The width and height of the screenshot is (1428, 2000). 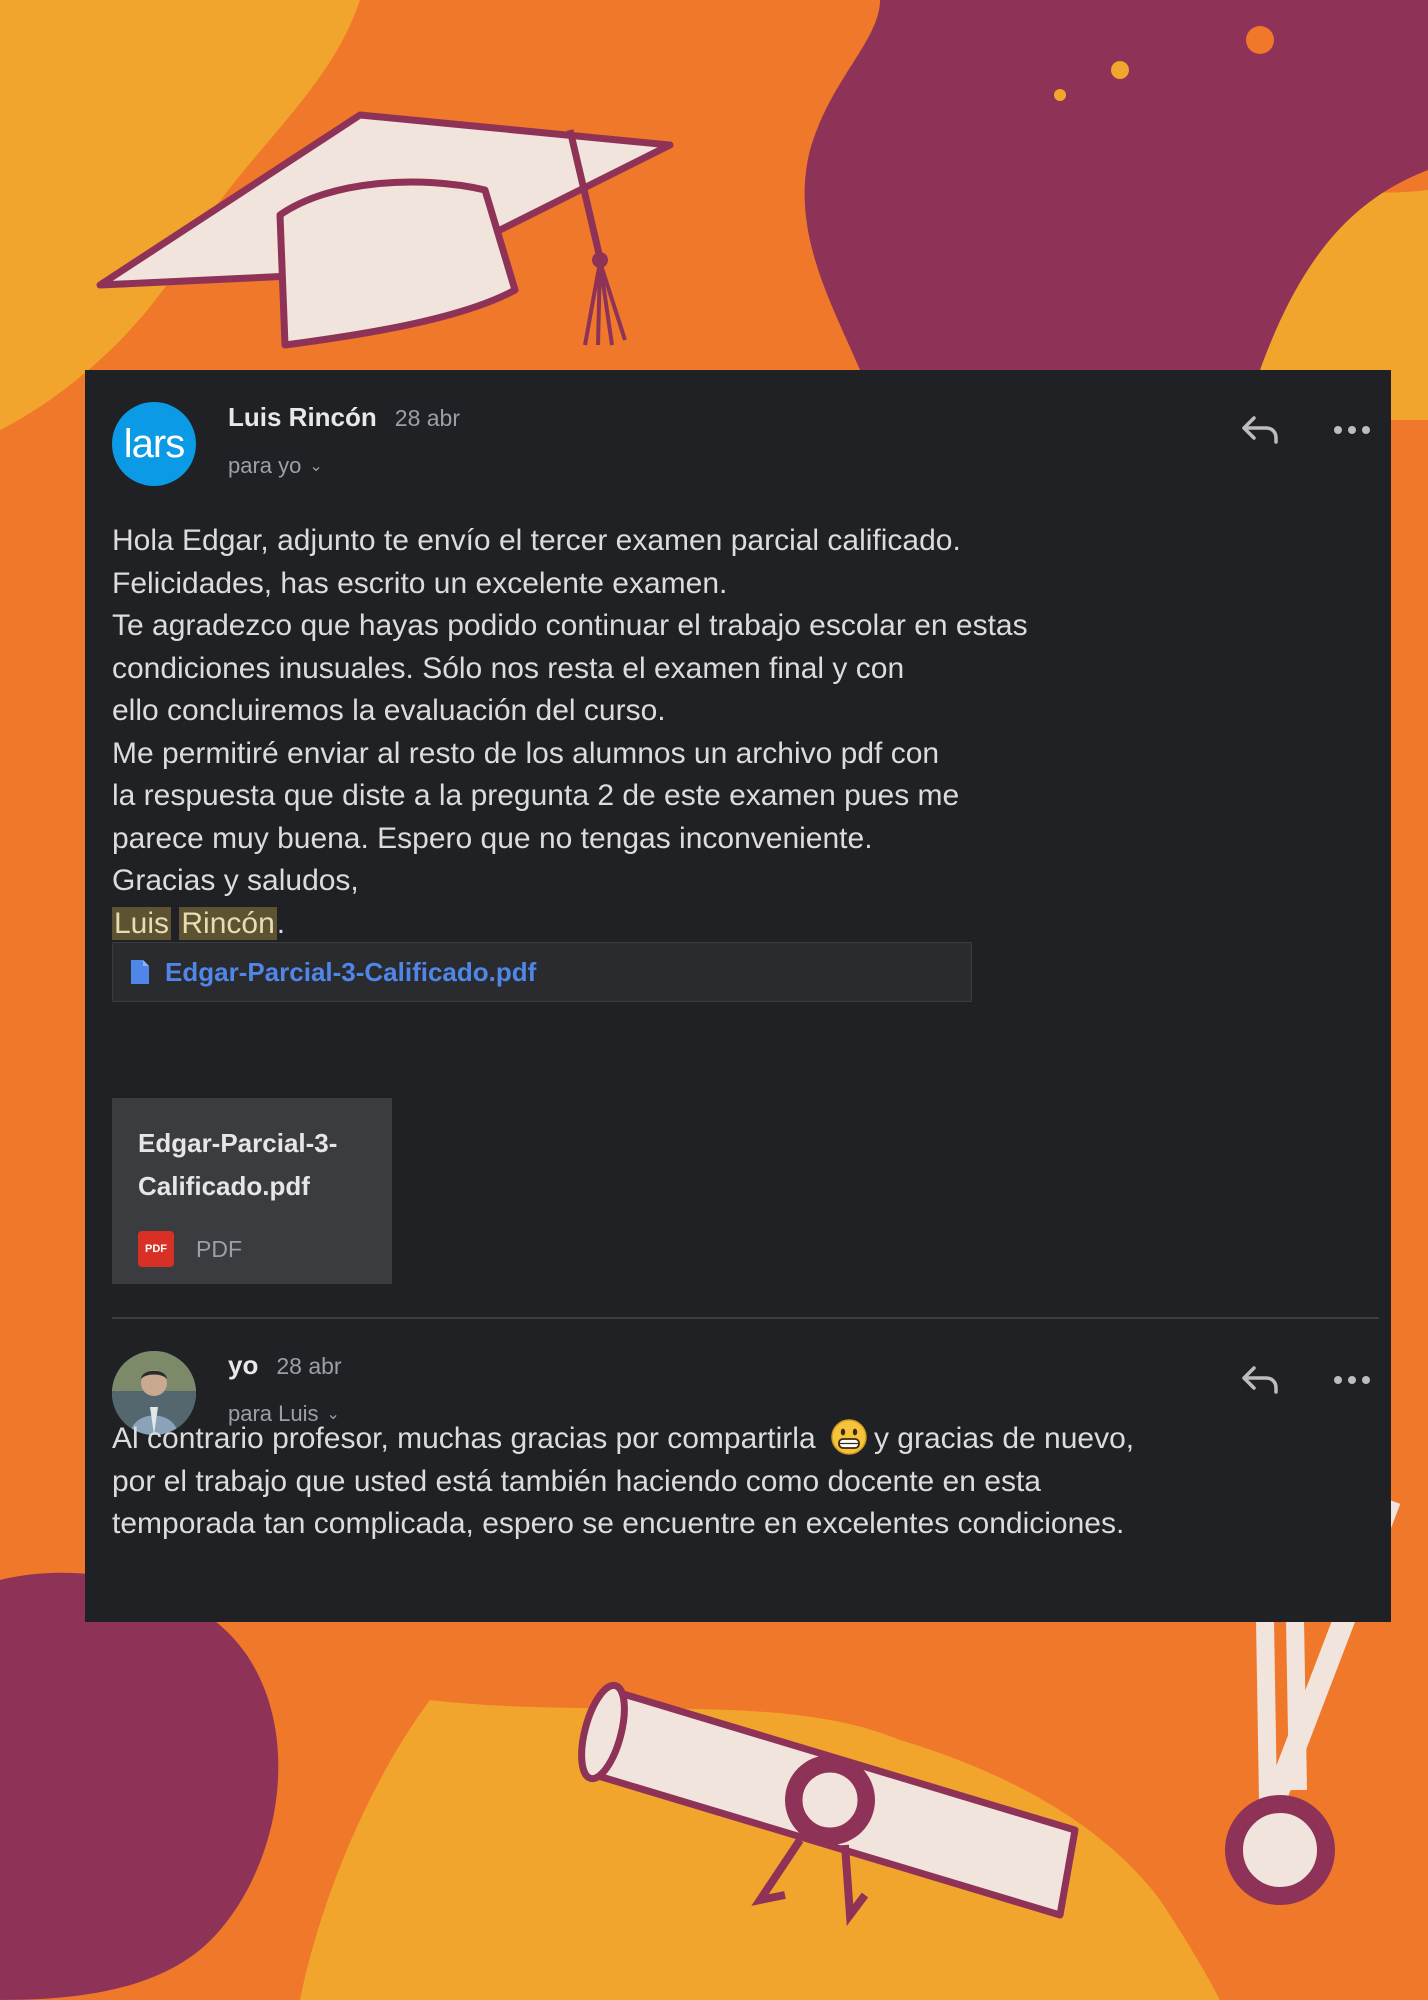 What do you see at coordinates (739, 924) in the screenshot?
I see `signature-line: Luis Rincón.` at bounding box center [739, 924].